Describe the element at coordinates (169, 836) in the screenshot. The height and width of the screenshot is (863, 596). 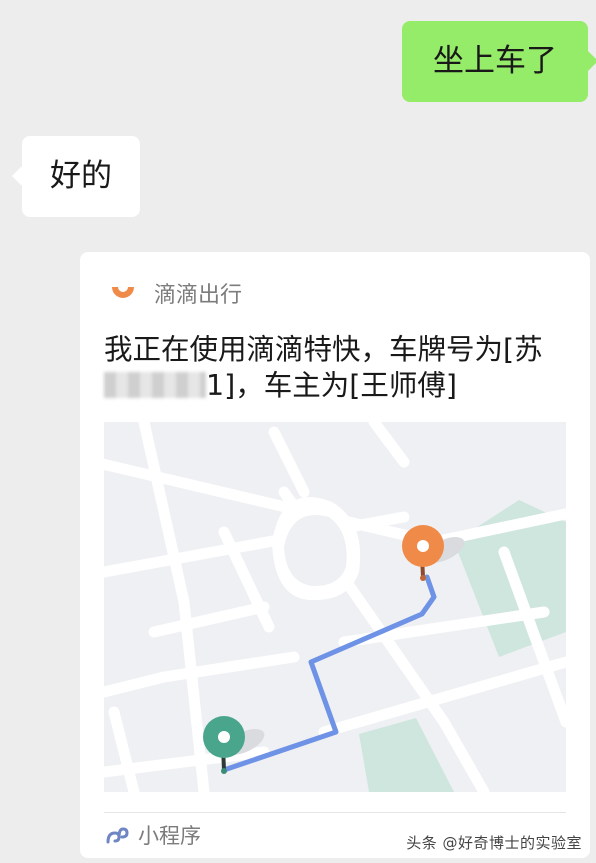
I see `mini-program-label: 小程序` at that location.